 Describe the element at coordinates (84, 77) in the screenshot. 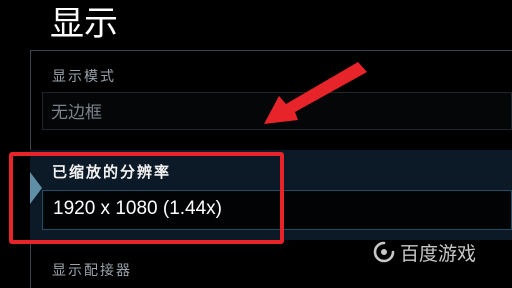

I see `display-mode-label: 显示模式` at that location.